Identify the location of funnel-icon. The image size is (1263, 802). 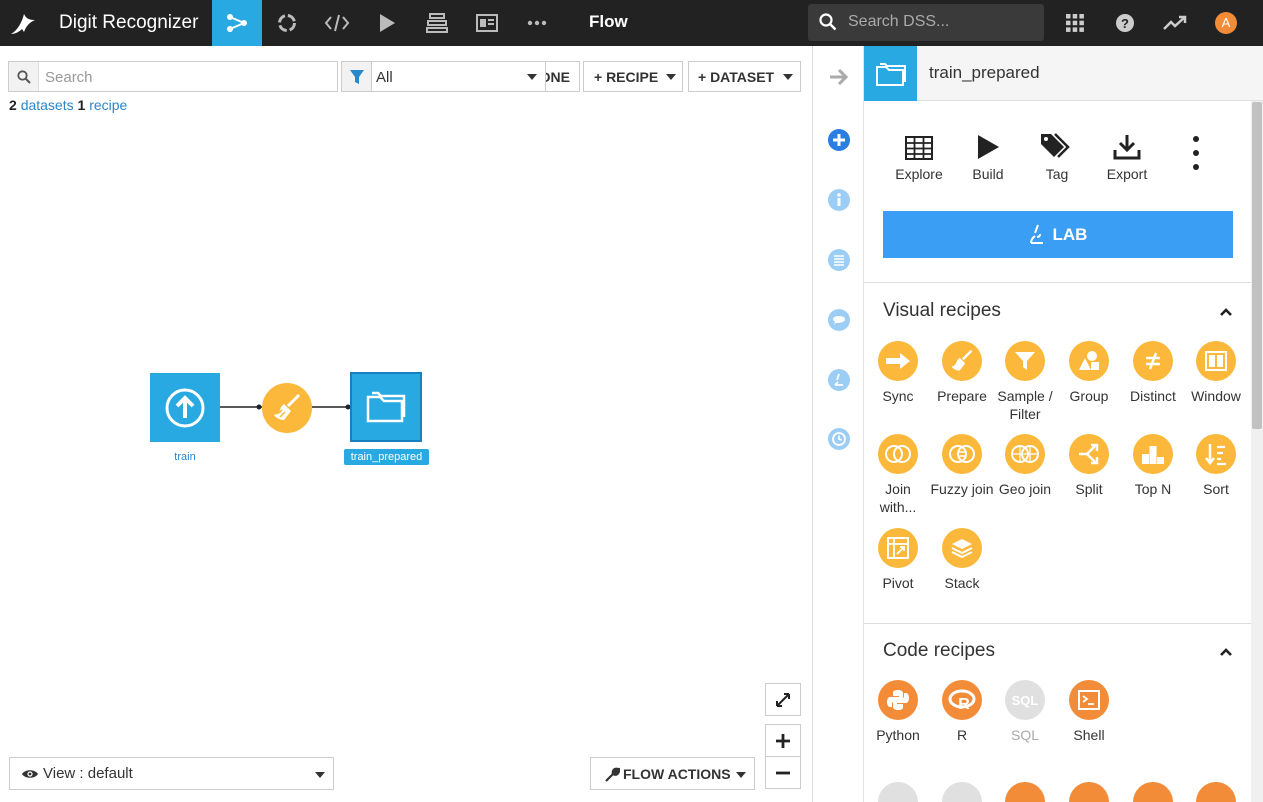
(1025, 361).